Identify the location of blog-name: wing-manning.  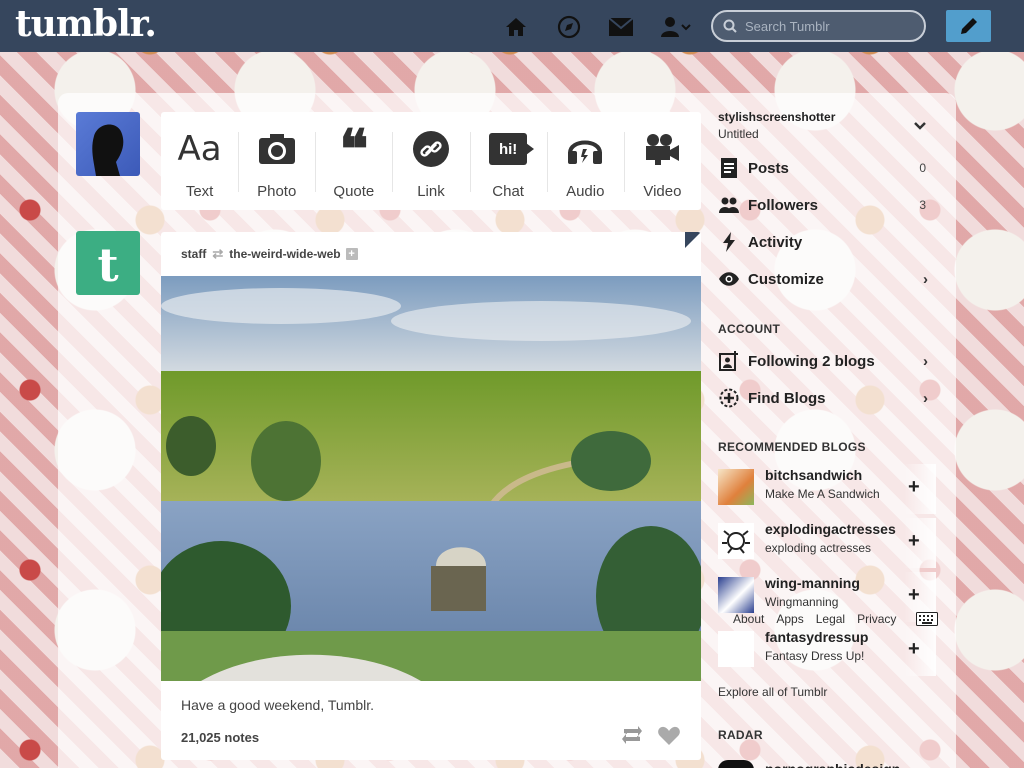
(812, 583).